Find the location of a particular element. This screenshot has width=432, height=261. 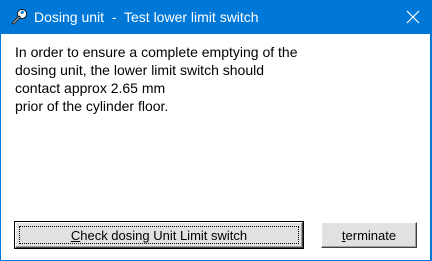

terminate-label-rest: erminate is located at coordinates (371, 235).